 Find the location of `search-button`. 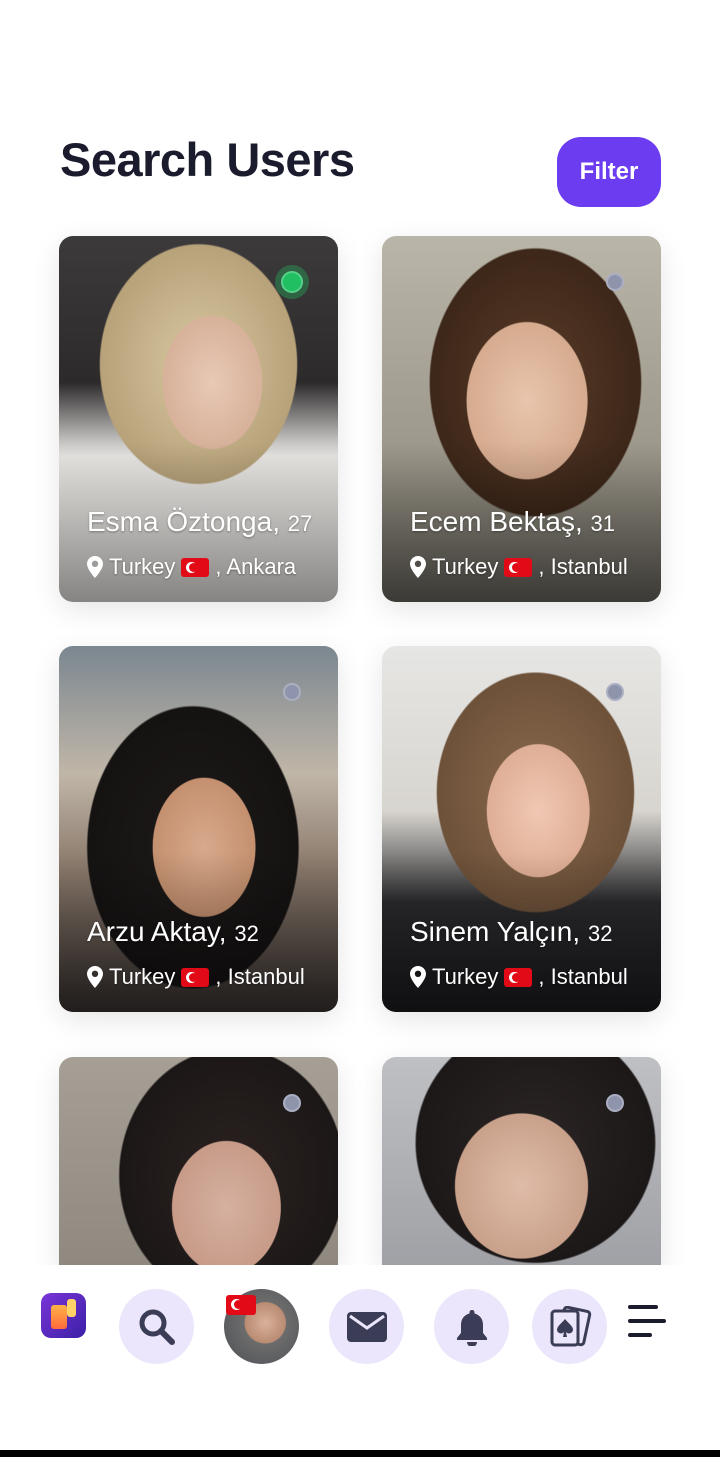

search-button is located at coordinates (156, 1326).